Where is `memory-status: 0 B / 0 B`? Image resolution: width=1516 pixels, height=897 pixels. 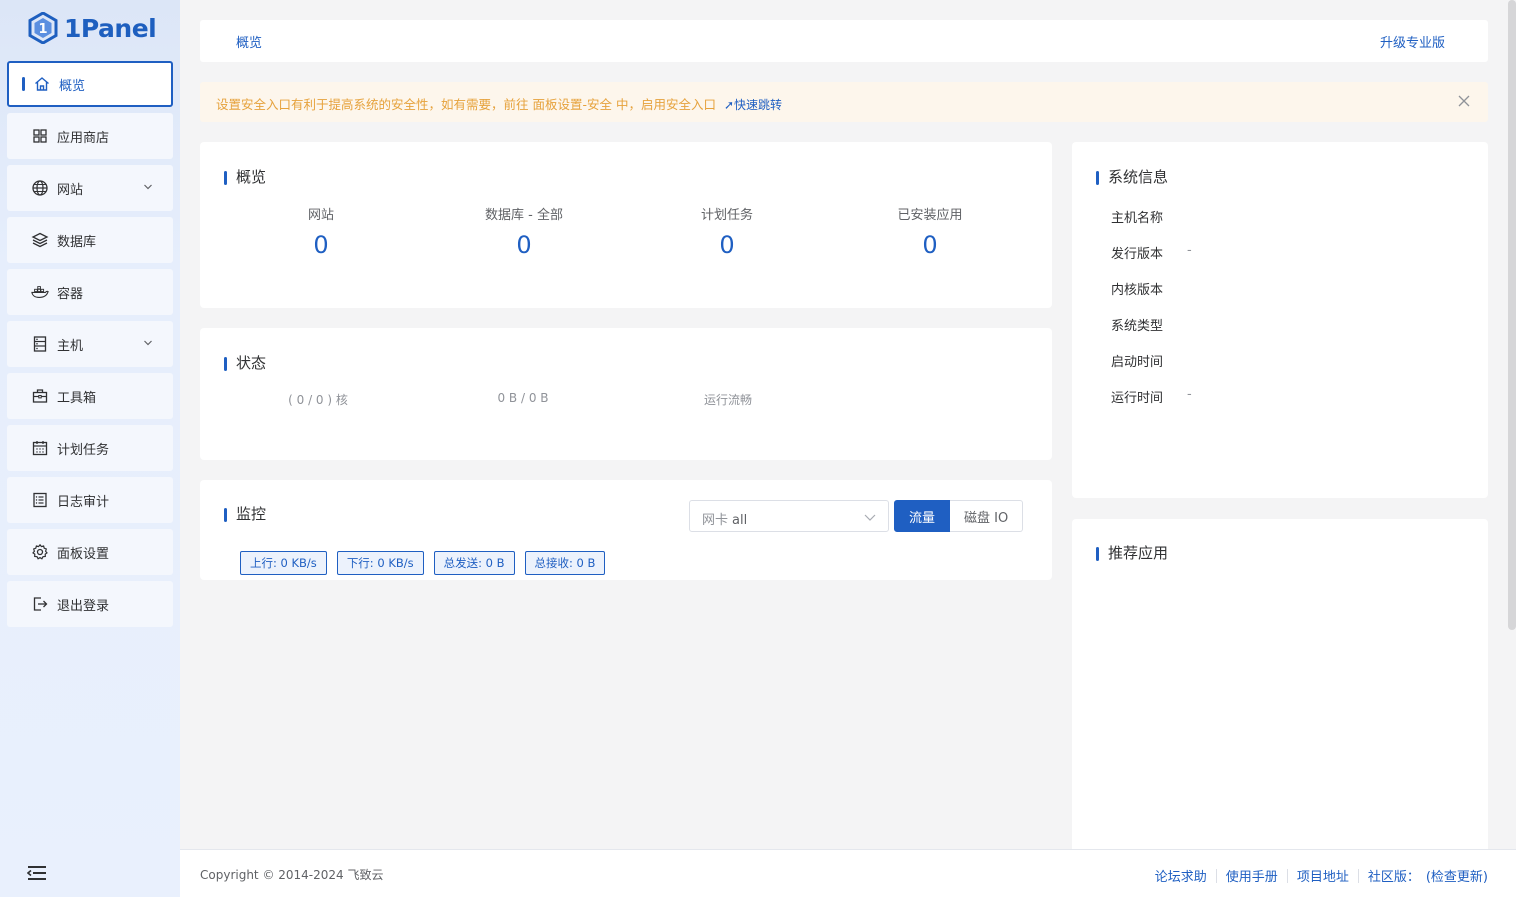 memory-status: 0 B / 0 B is located at coordinates (523, 398).